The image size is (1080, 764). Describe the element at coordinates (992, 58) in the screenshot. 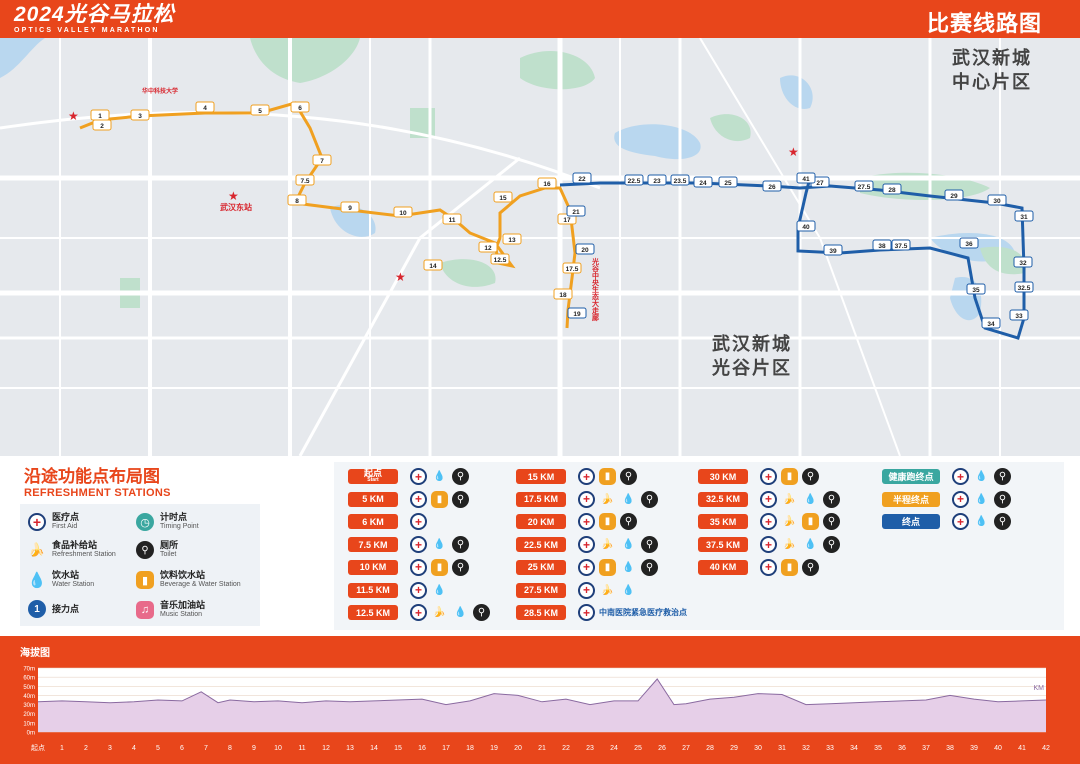

I see `district-north-line1: 武汉新城` at that location.